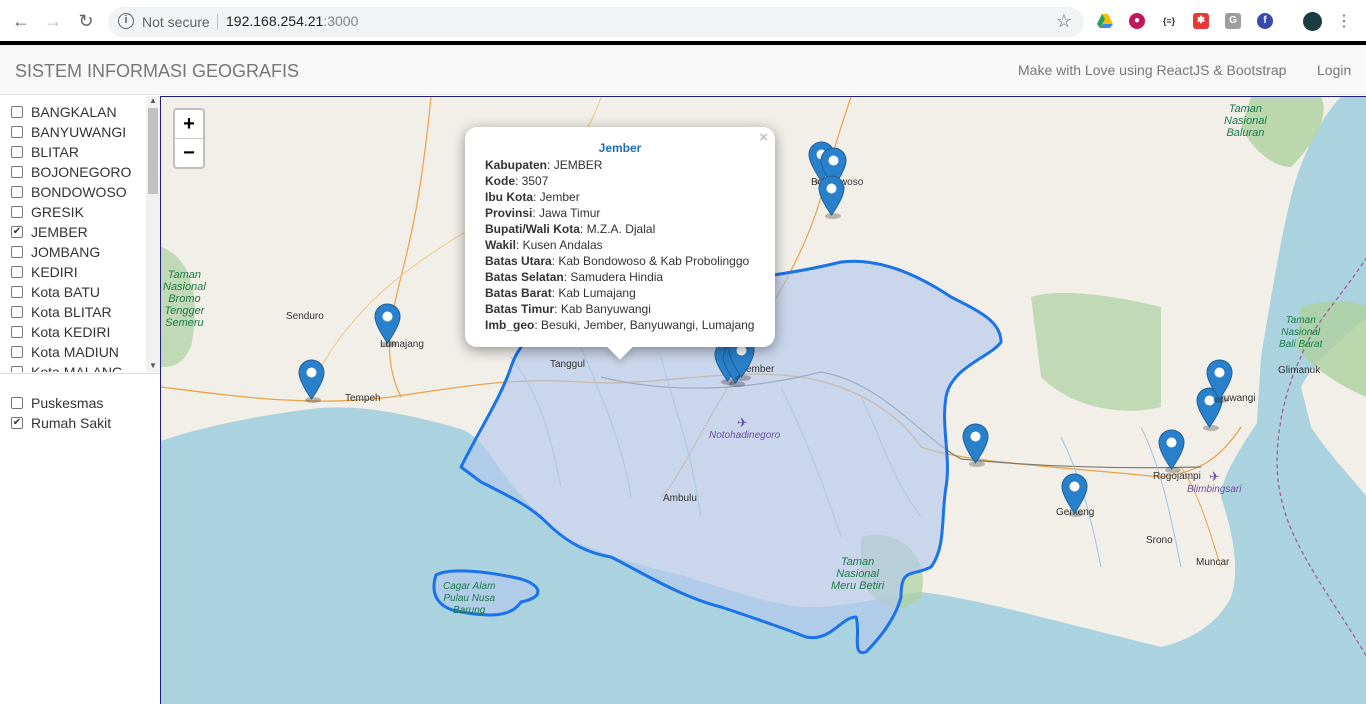  I want to click on popup-row-key: Wakil, so click(500, 245).